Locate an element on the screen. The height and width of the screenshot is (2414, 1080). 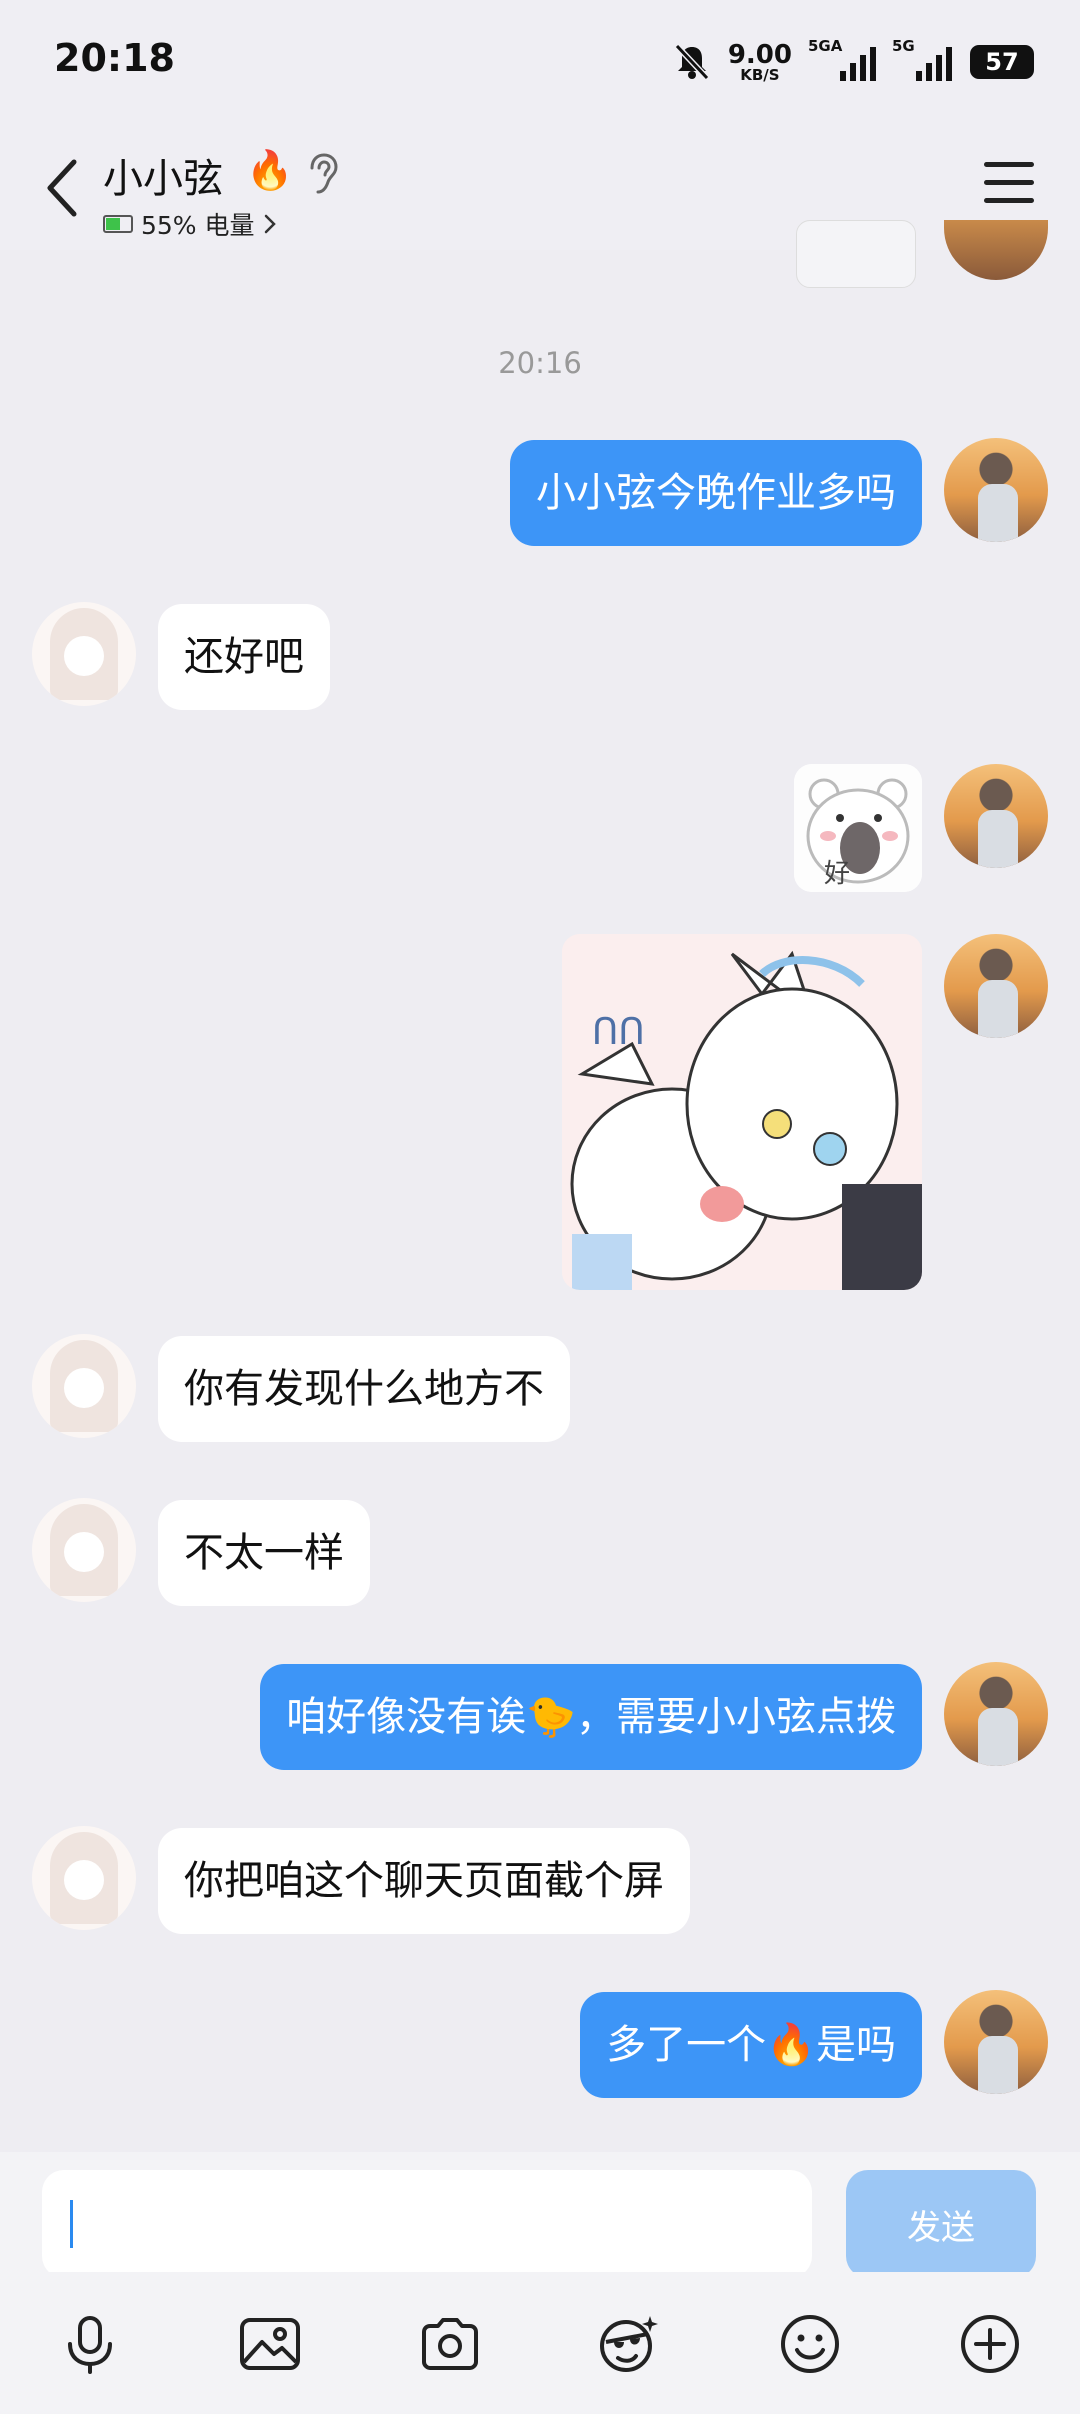
plus-icon is located at coordinates (990, 2344).